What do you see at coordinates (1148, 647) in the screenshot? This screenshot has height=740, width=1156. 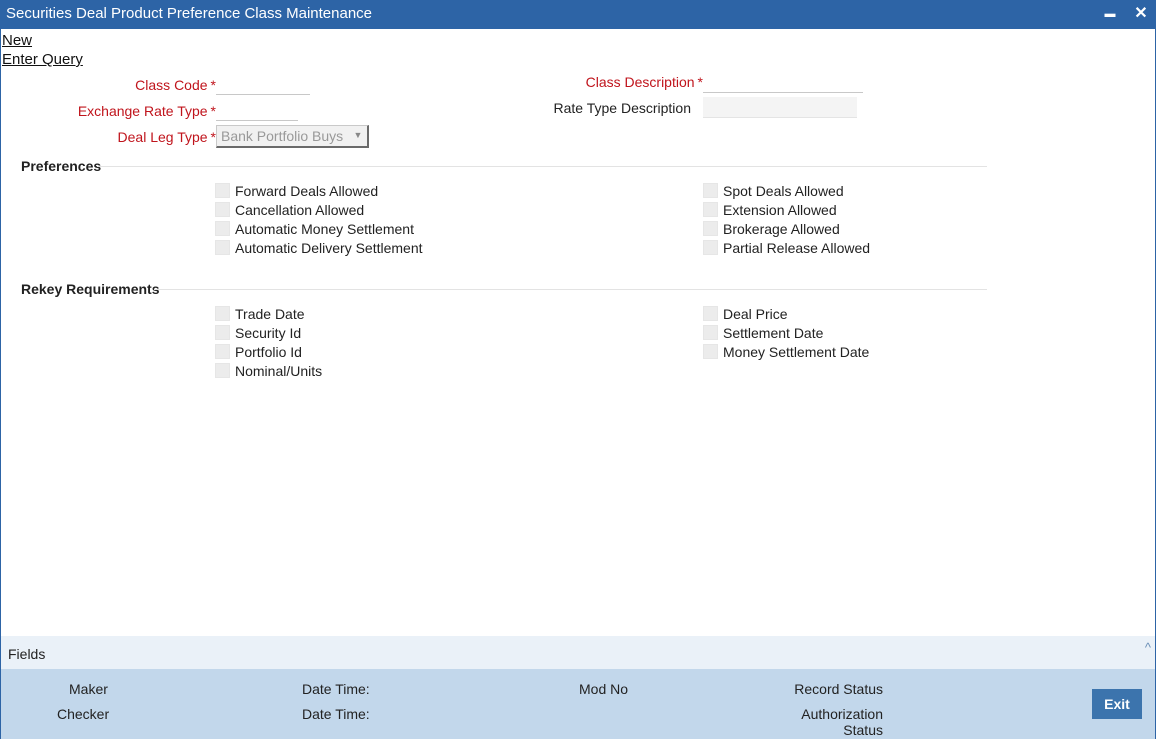 I see `chevron-up-icon: ^` at bounding box center [1148, 647].